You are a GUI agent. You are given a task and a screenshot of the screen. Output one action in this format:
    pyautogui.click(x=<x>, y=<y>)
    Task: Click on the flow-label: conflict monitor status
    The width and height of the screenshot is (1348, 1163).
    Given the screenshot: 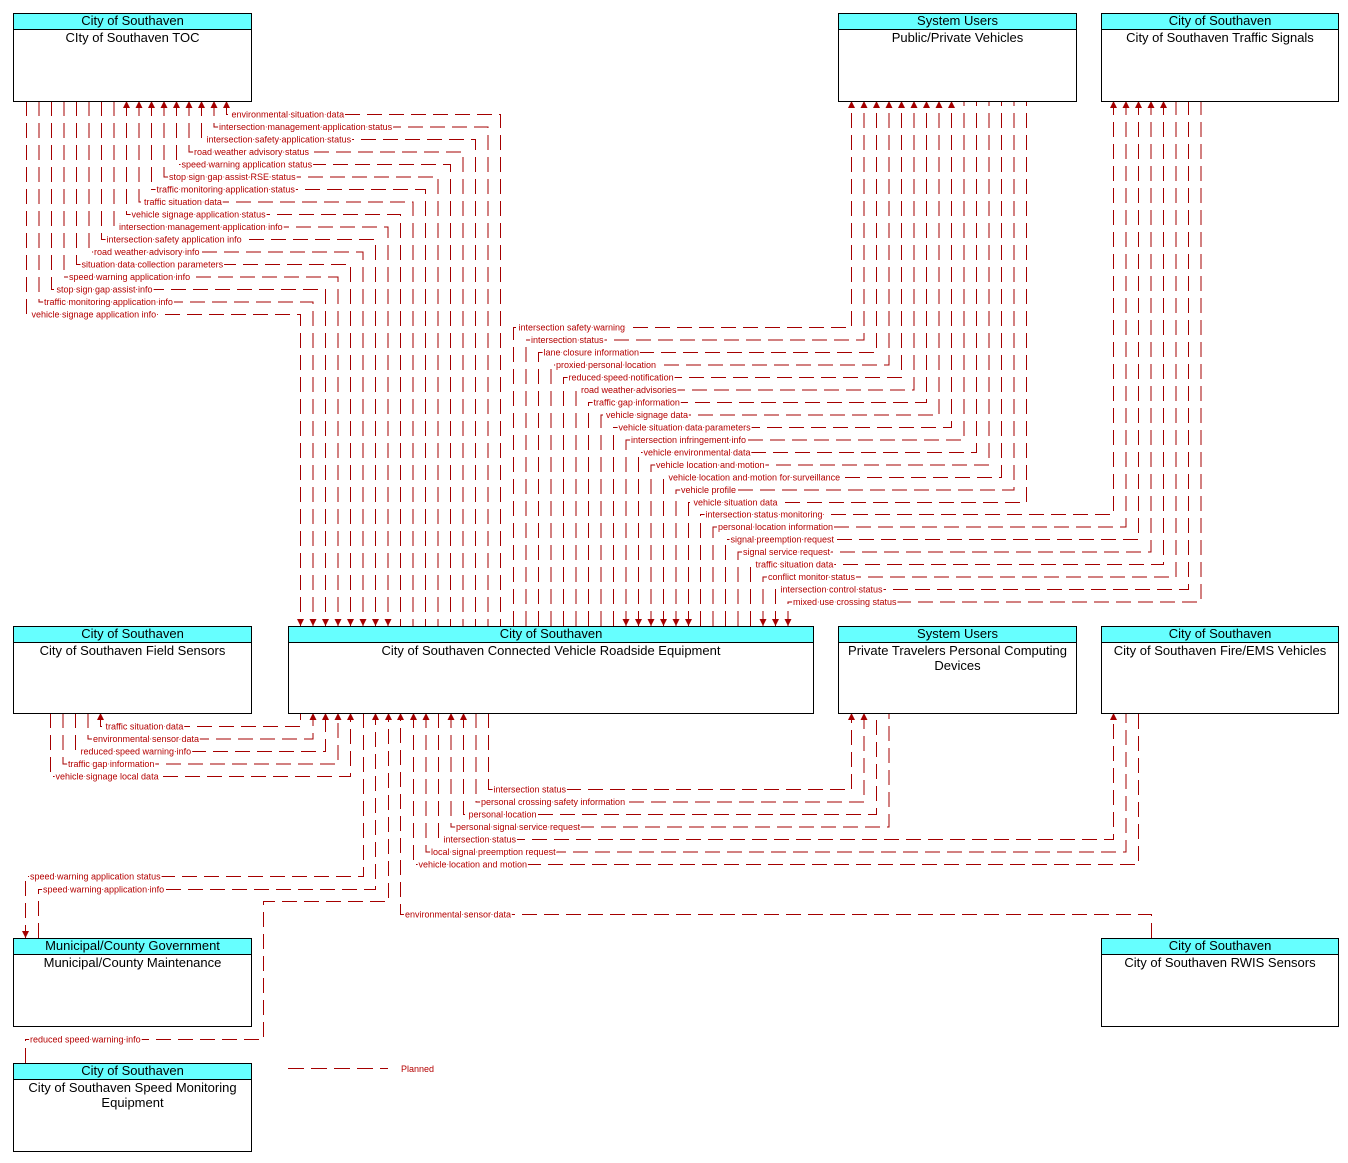 What is the action you would take?
    pyautogui.click(x=812, y=577)
    